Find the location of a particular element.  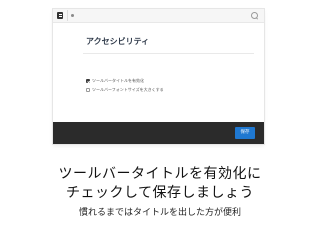

caption-line-2: チェックして保存しましょう is located at coordinates (160, 193).